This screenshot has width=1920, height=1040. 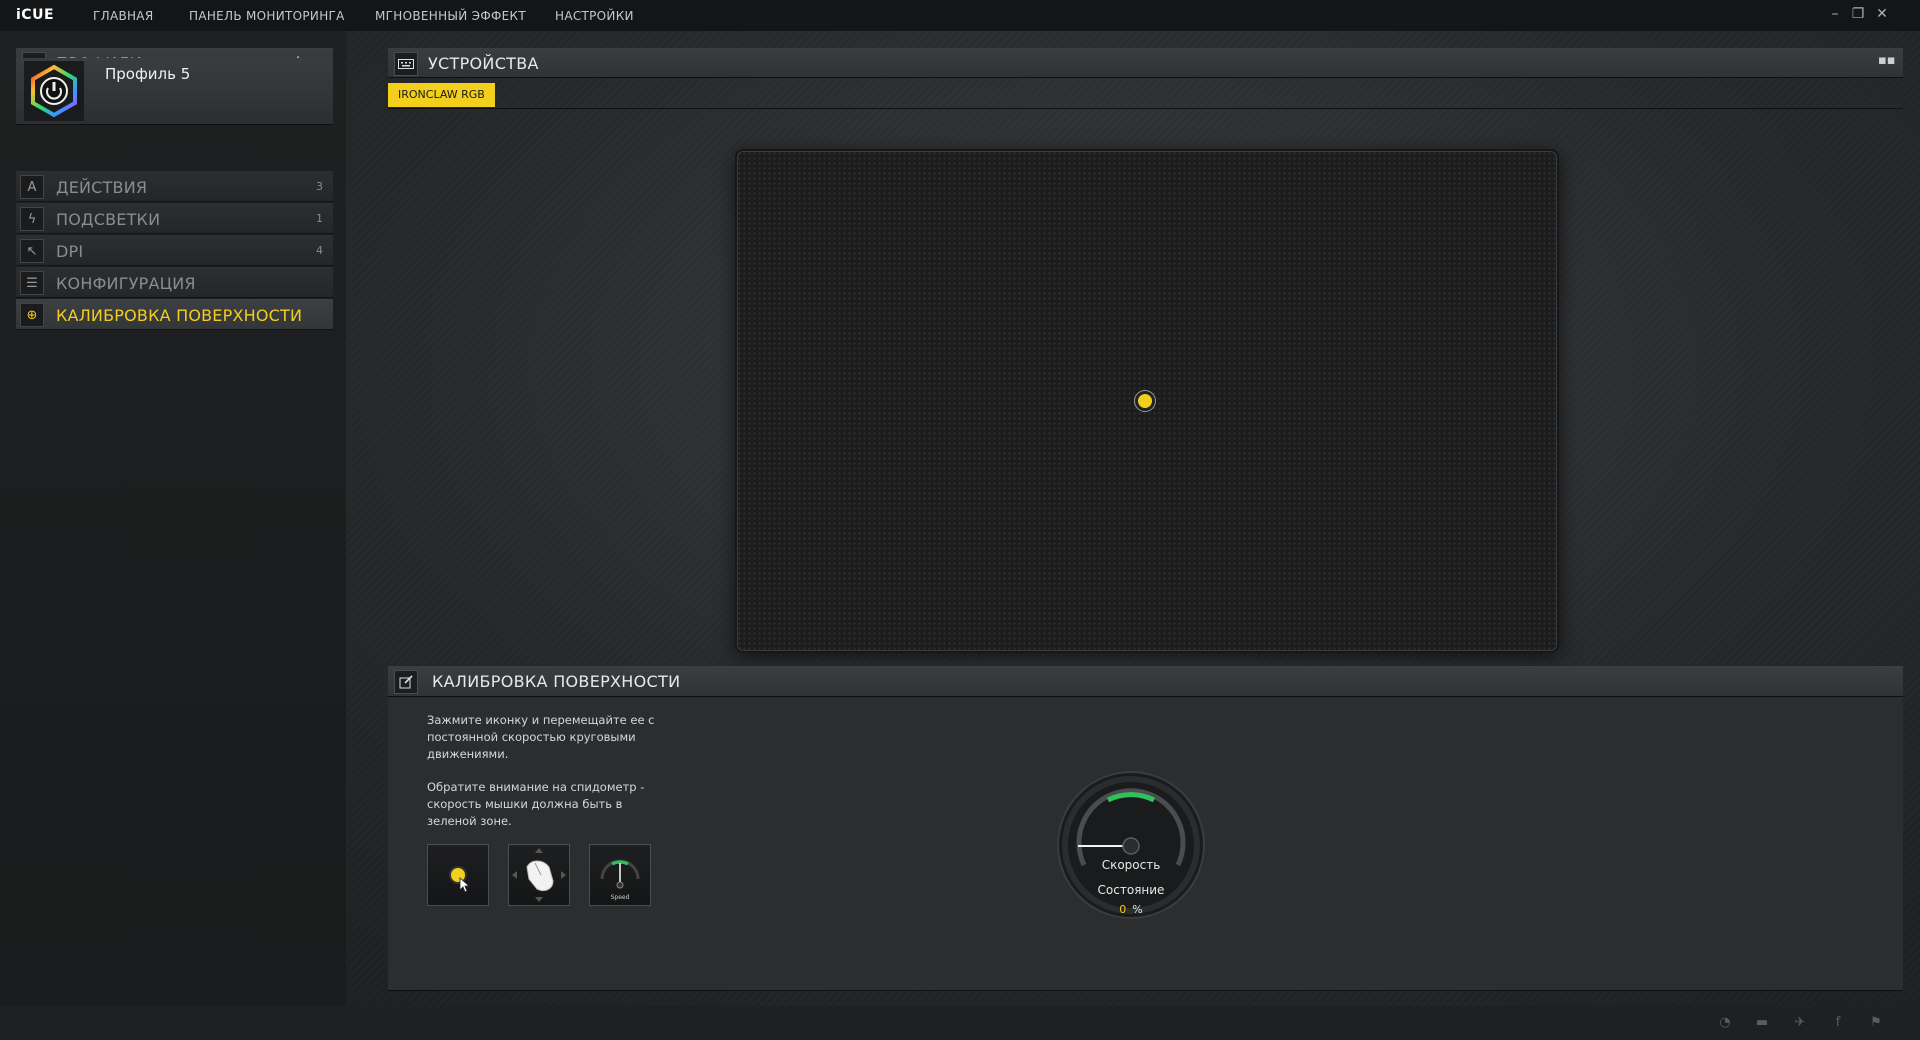 What do you see at coordinates (458, 875) in the screenshot?
I see `step-hold-icon` at bounding box center [458, 875].